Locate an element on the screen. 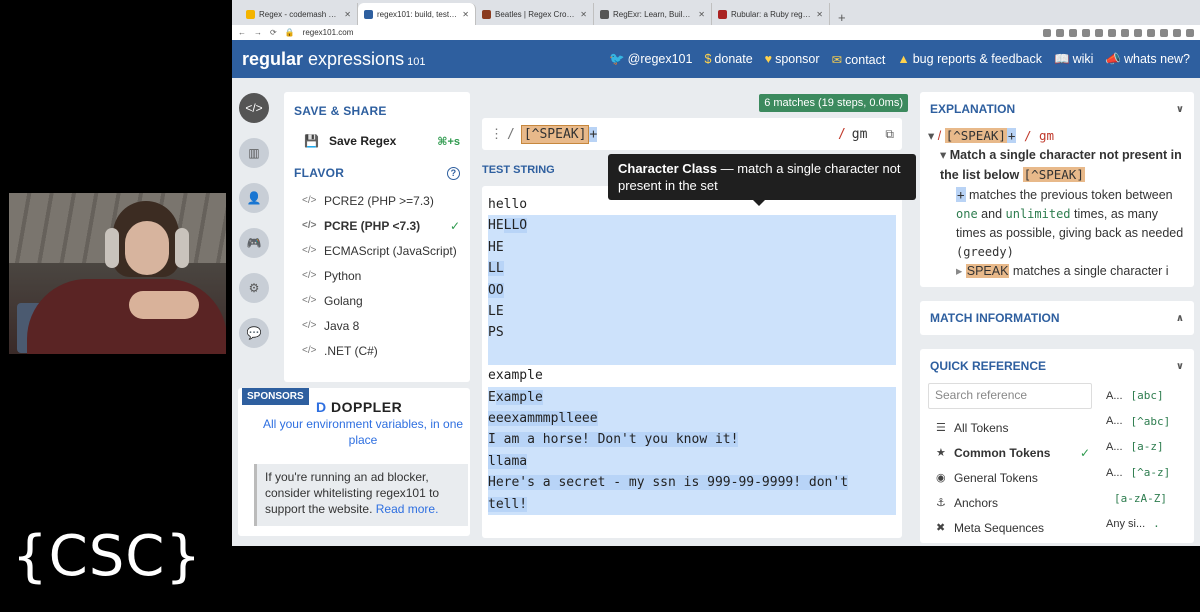 The image size is (1200, 612). new-tab-button: + is located at coordinates (842, 17).